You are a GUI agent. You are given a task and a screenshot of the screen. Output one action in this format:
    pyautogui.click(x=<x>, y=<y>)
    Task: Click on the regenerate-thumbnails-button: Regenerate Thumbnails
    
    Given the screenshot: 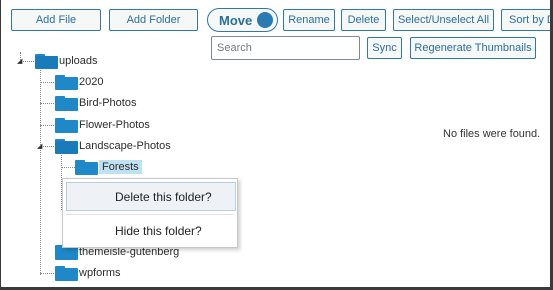 What is the action you would take?
    pyautogui.click(x=473, y=48)
    